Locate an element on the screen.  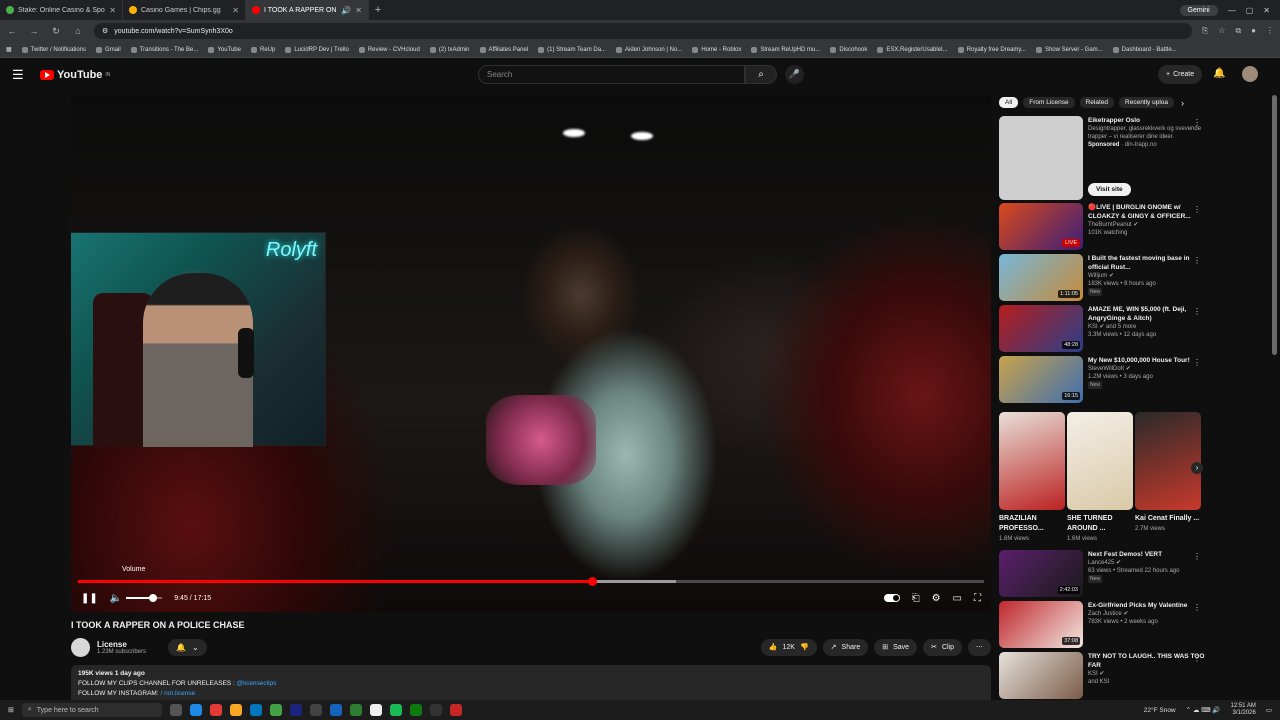
chrome-icon is located at coordinates (275, 710).